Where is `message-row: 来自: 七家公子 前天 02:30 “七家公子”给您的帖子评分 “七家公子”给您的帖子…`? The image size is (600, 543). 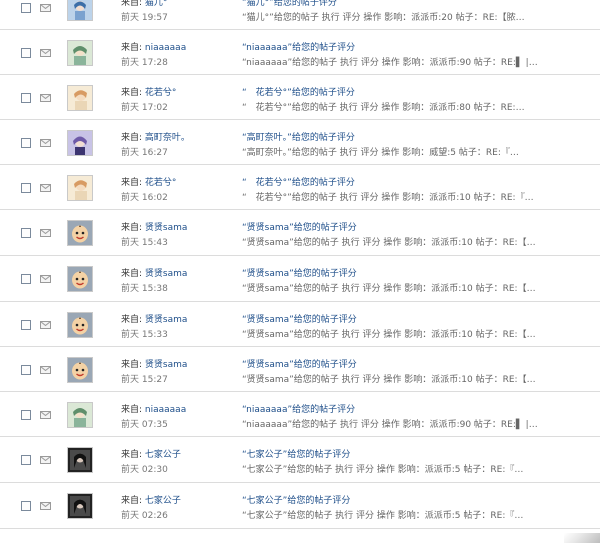
message-row: 来自: 七家公子 前天 02:30 “七家公子”给您的帖子评分 “七家公子”给您的帖子… is located at coordinates (300, 460).